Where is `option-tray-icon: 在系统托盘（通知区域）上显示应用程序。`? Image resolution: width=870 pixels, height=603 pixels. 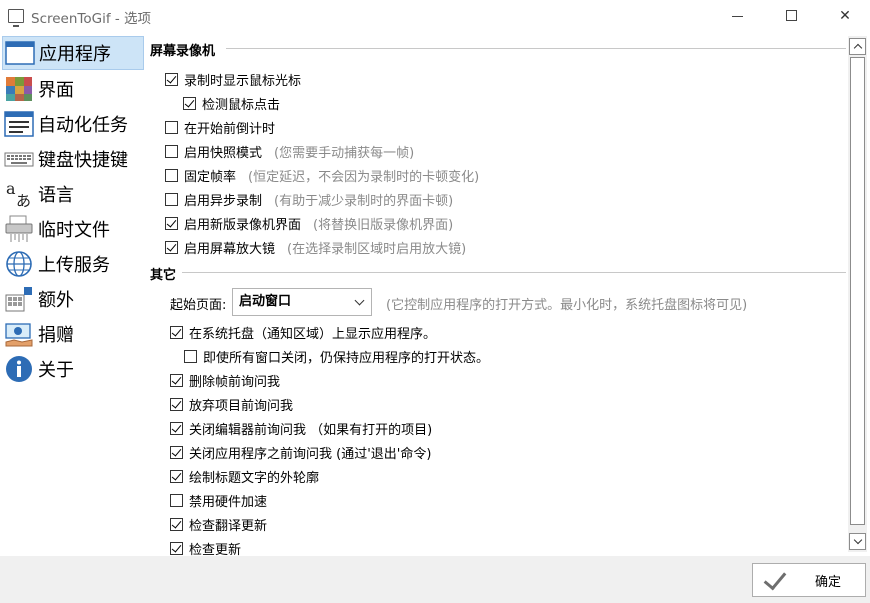 option-tray-icon: 在系统托盘（通知区域）上显示应用程序。 is located at coordinates (303, 332).